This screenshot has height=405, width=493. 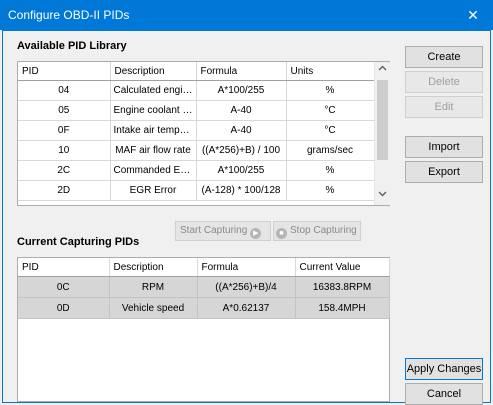 I want to click on column-header-units: Units, so click(x=330, y=71).